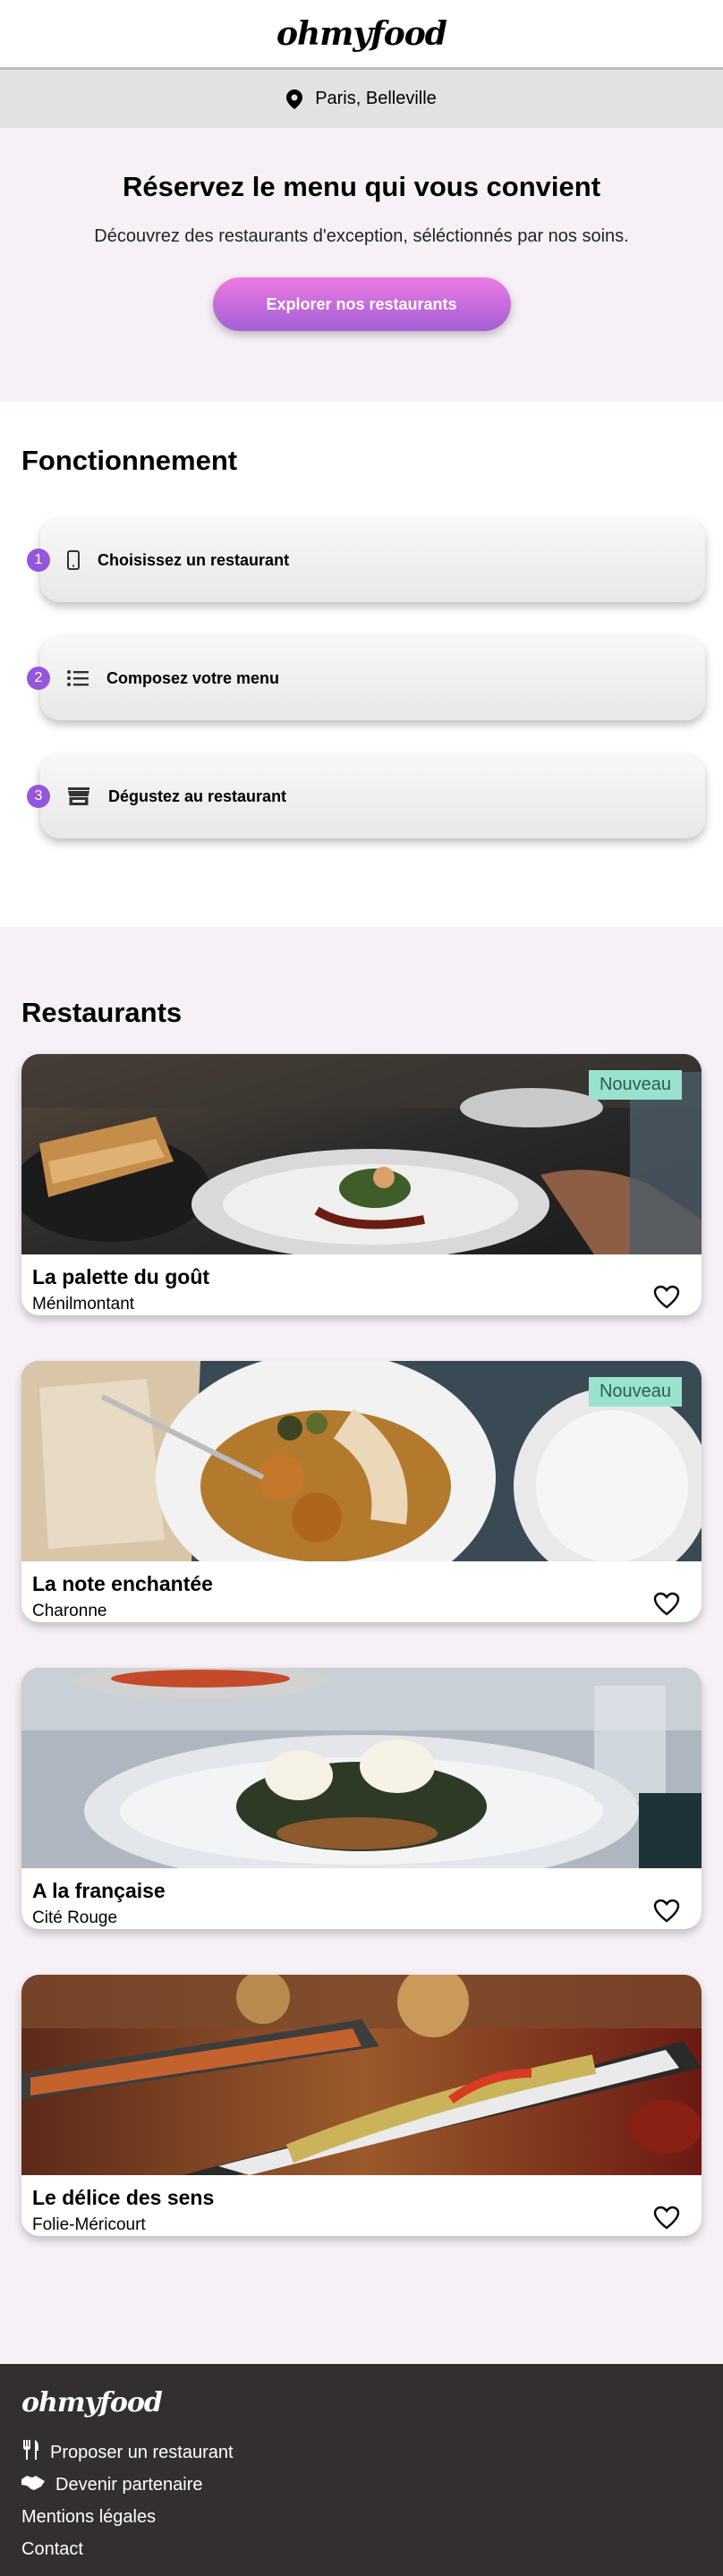  I want to click on store-icon, so click(78, 796).